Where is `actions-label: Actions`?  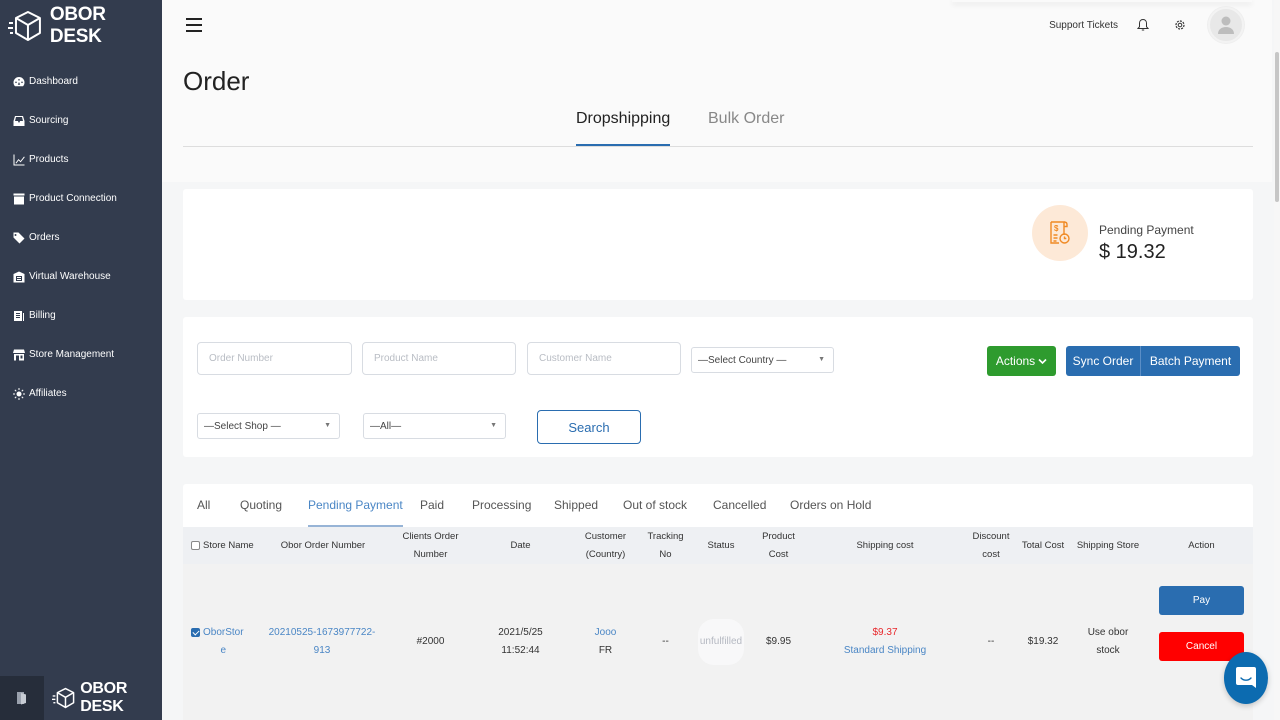
actions-label: Actions is located at coordinates (1015, 361).